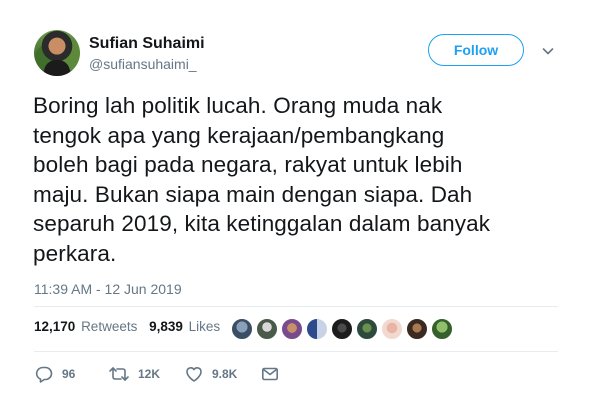  Describe the element at coordinates (253, 194) in the screenshot. I see `tweet-text-line: maju. Bukan siapa main dengan siapa. Dah` at that location.